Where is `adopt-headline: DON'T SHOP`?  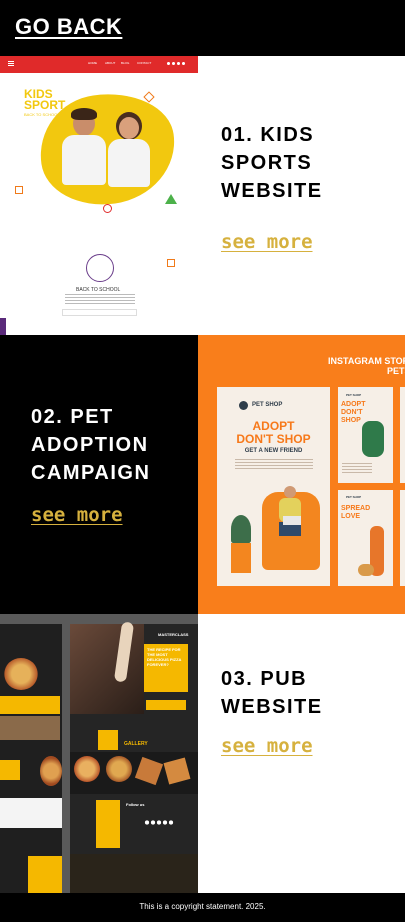 adopt-headline: DON'T SHOP is located at coordinates (273, 439).